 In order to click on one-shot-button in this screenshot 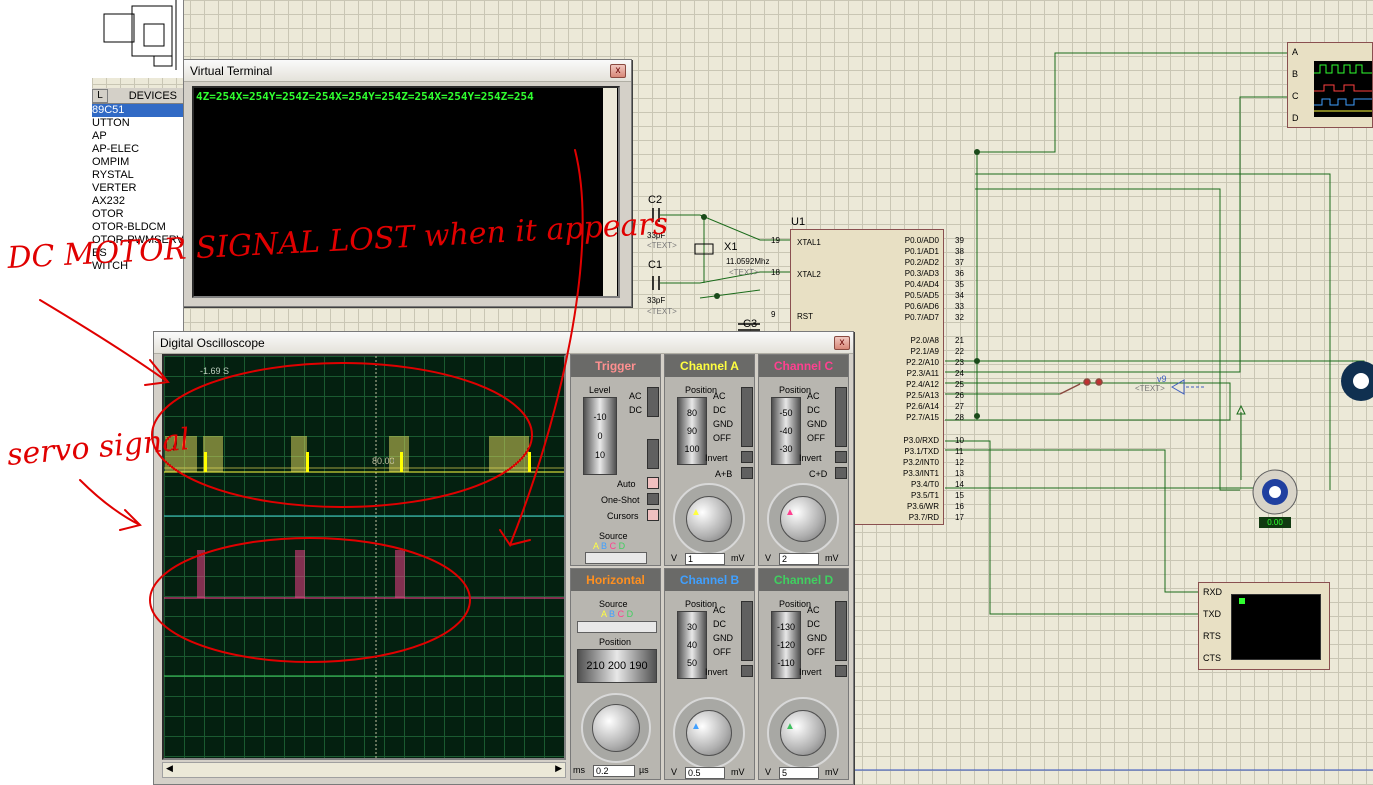, I will do `click(653, 499)`.